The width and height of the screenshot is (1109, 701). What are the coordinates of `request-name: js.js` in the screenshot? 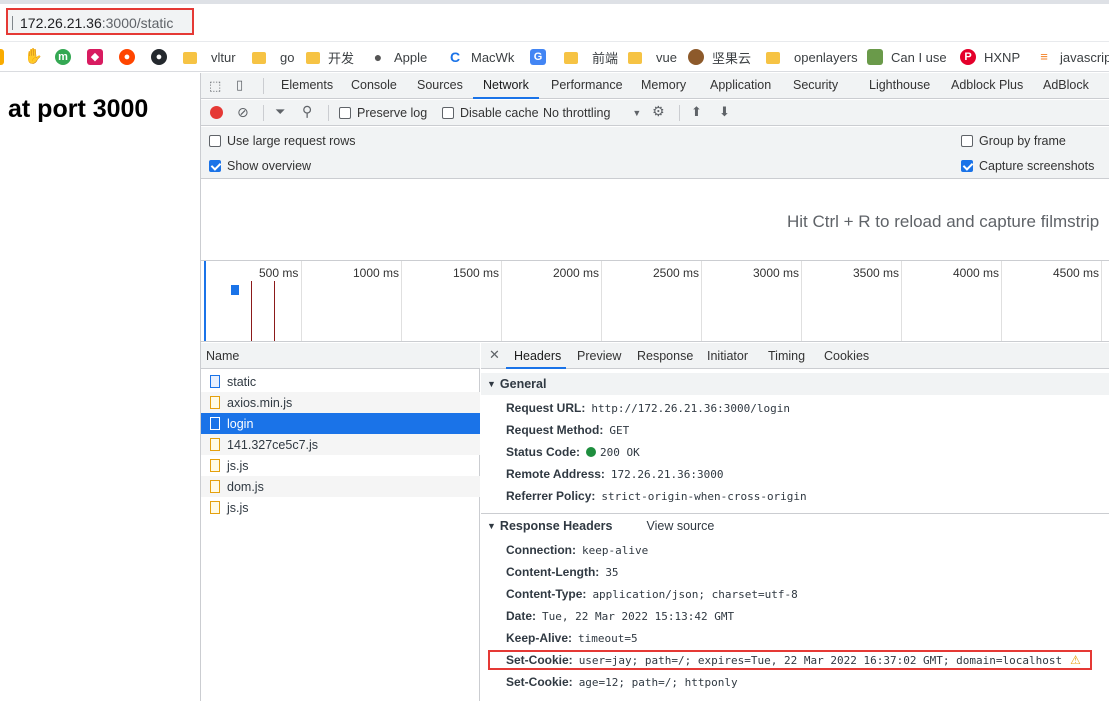 It's located at (238, 465).